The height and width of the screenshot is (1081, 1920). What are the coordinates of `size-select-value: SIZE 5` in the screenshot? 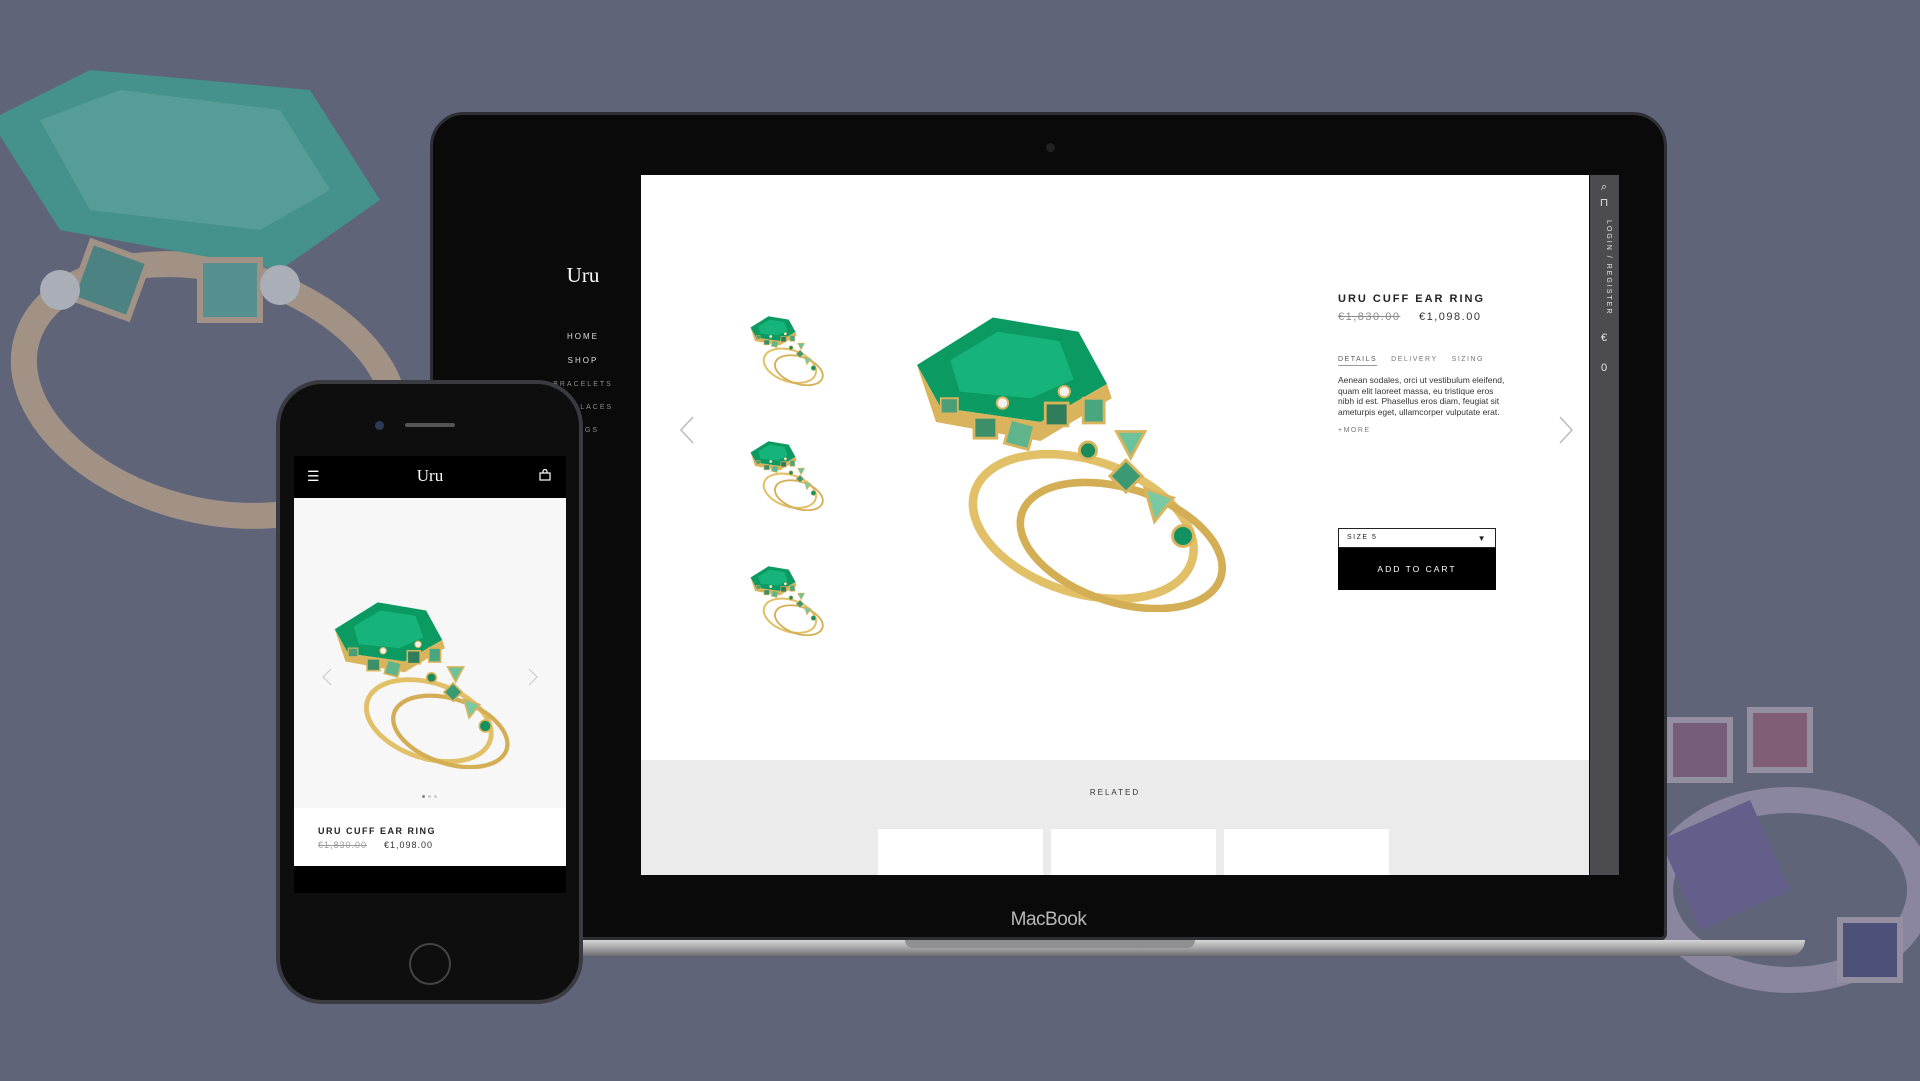 It's located at (1362, 537).